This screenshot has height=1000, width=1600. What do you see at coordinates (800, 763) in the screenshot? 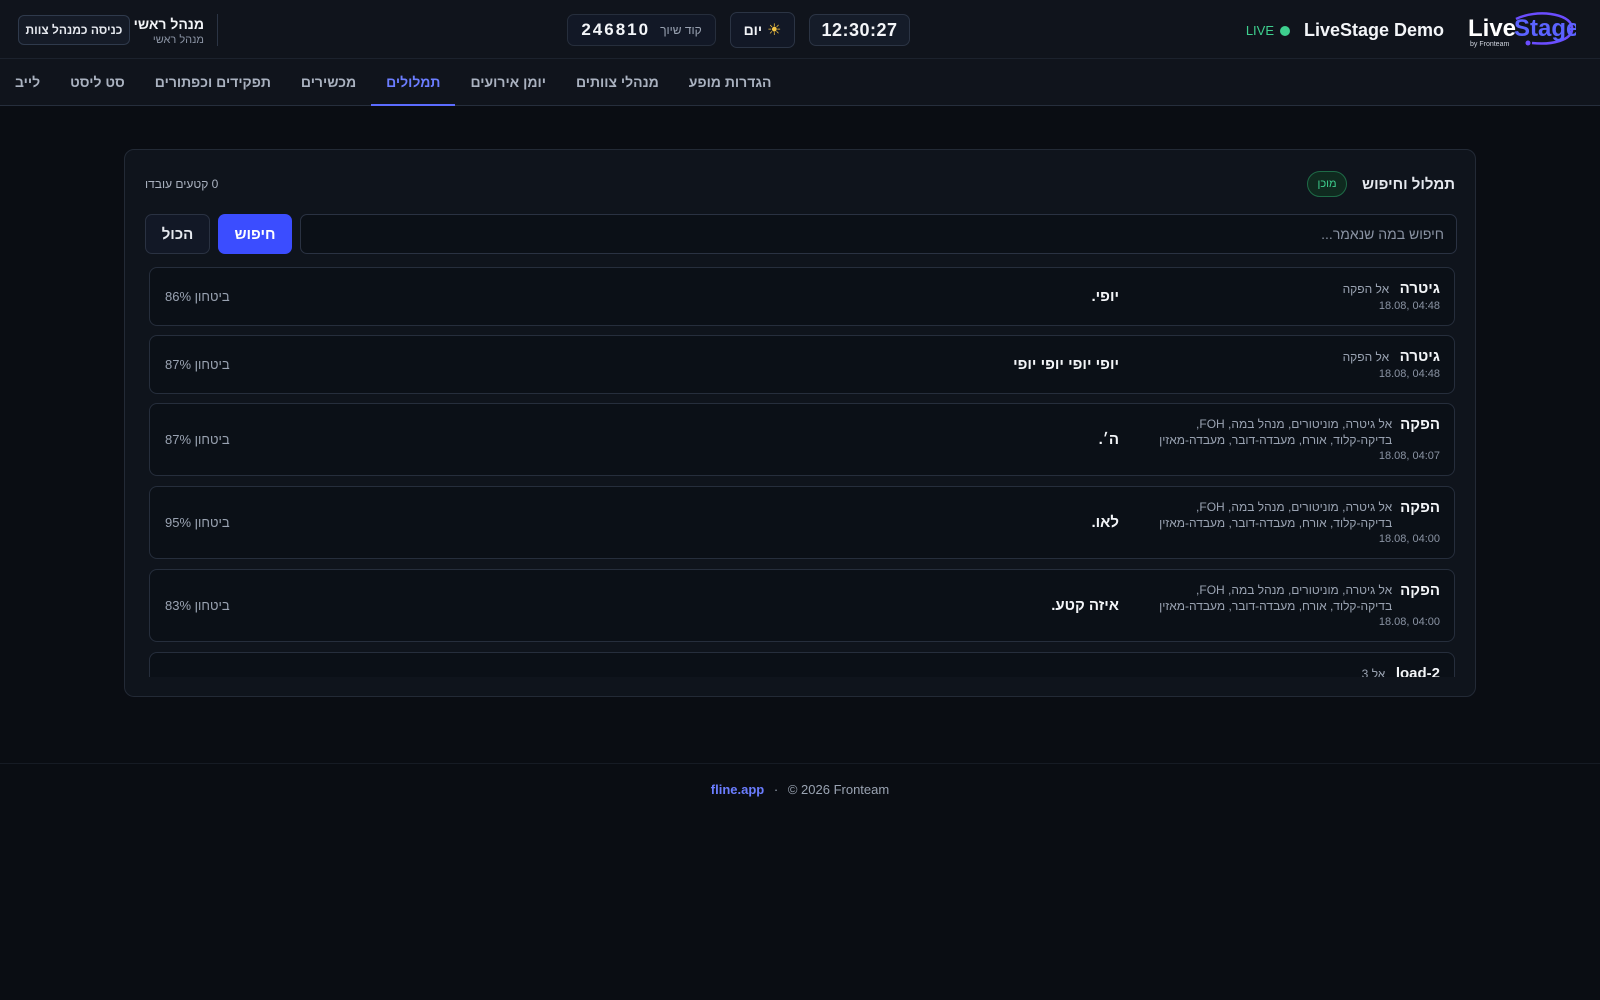
I see `footer-divider` at bounding box center [800, 763].